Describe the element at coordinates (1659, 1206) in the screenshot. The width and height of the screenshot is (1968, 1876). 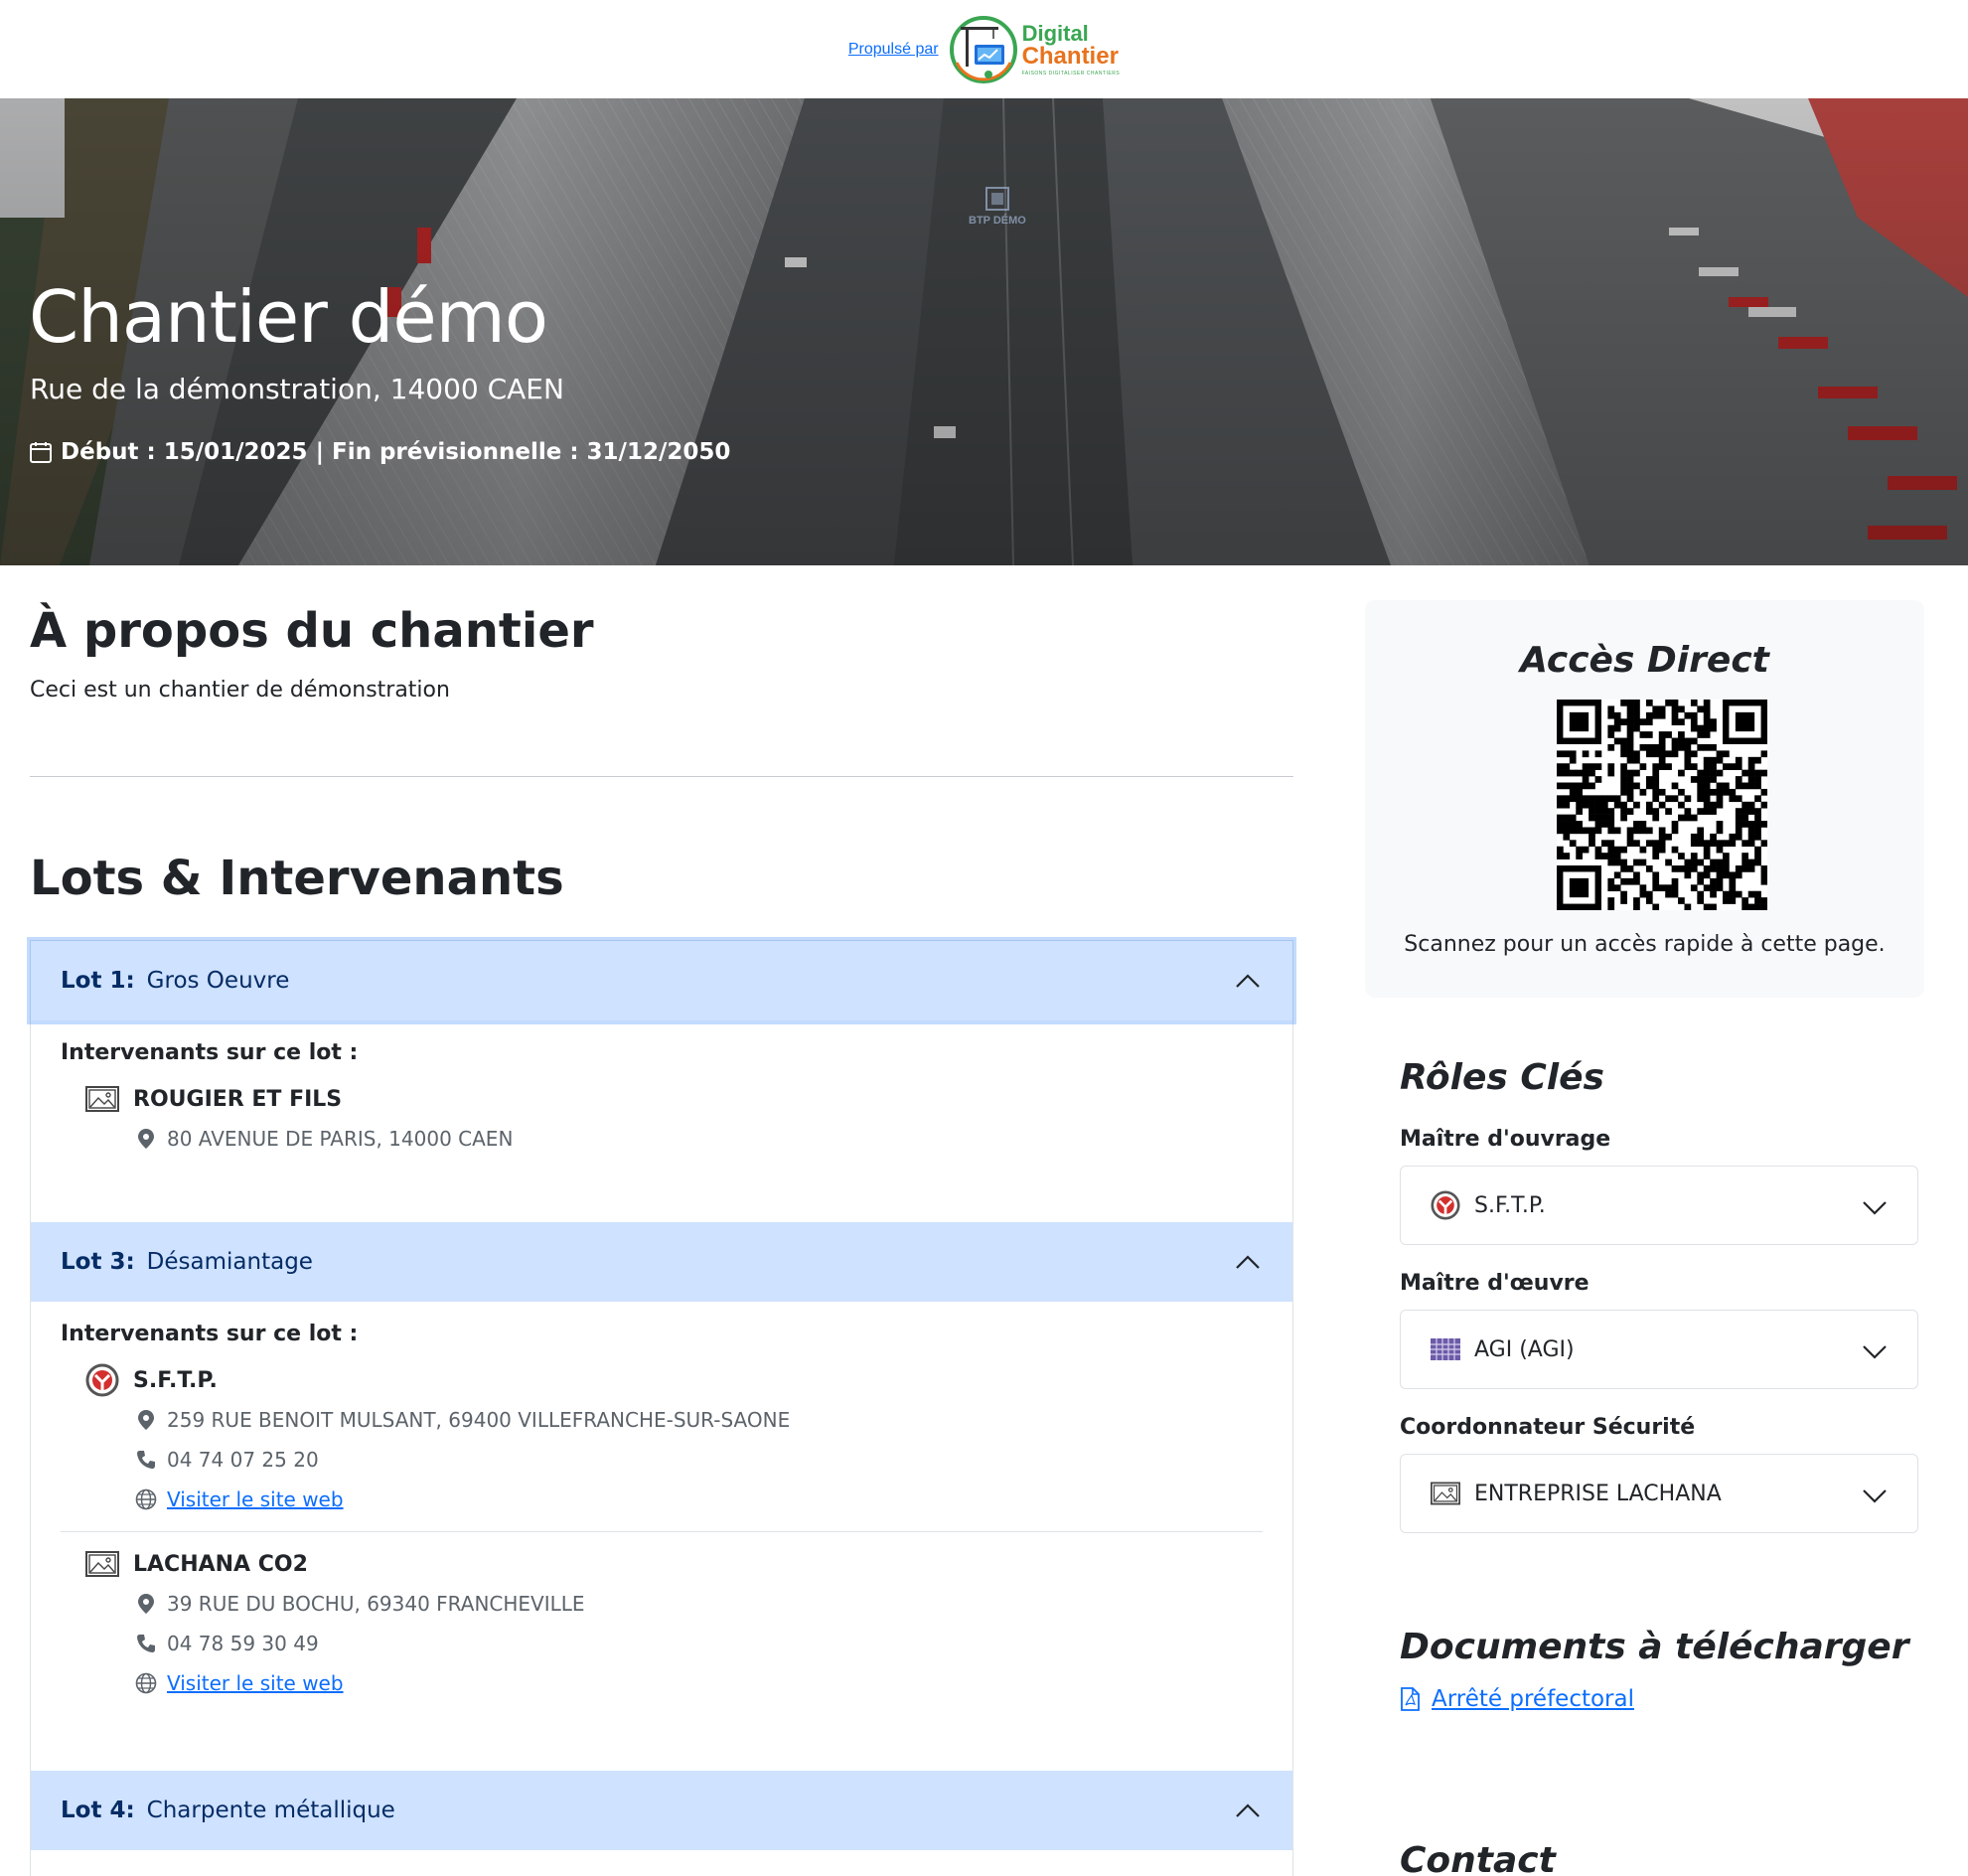
I see `role-dropdown-maitre-ouvrage: S.F.T.P.` at that location.